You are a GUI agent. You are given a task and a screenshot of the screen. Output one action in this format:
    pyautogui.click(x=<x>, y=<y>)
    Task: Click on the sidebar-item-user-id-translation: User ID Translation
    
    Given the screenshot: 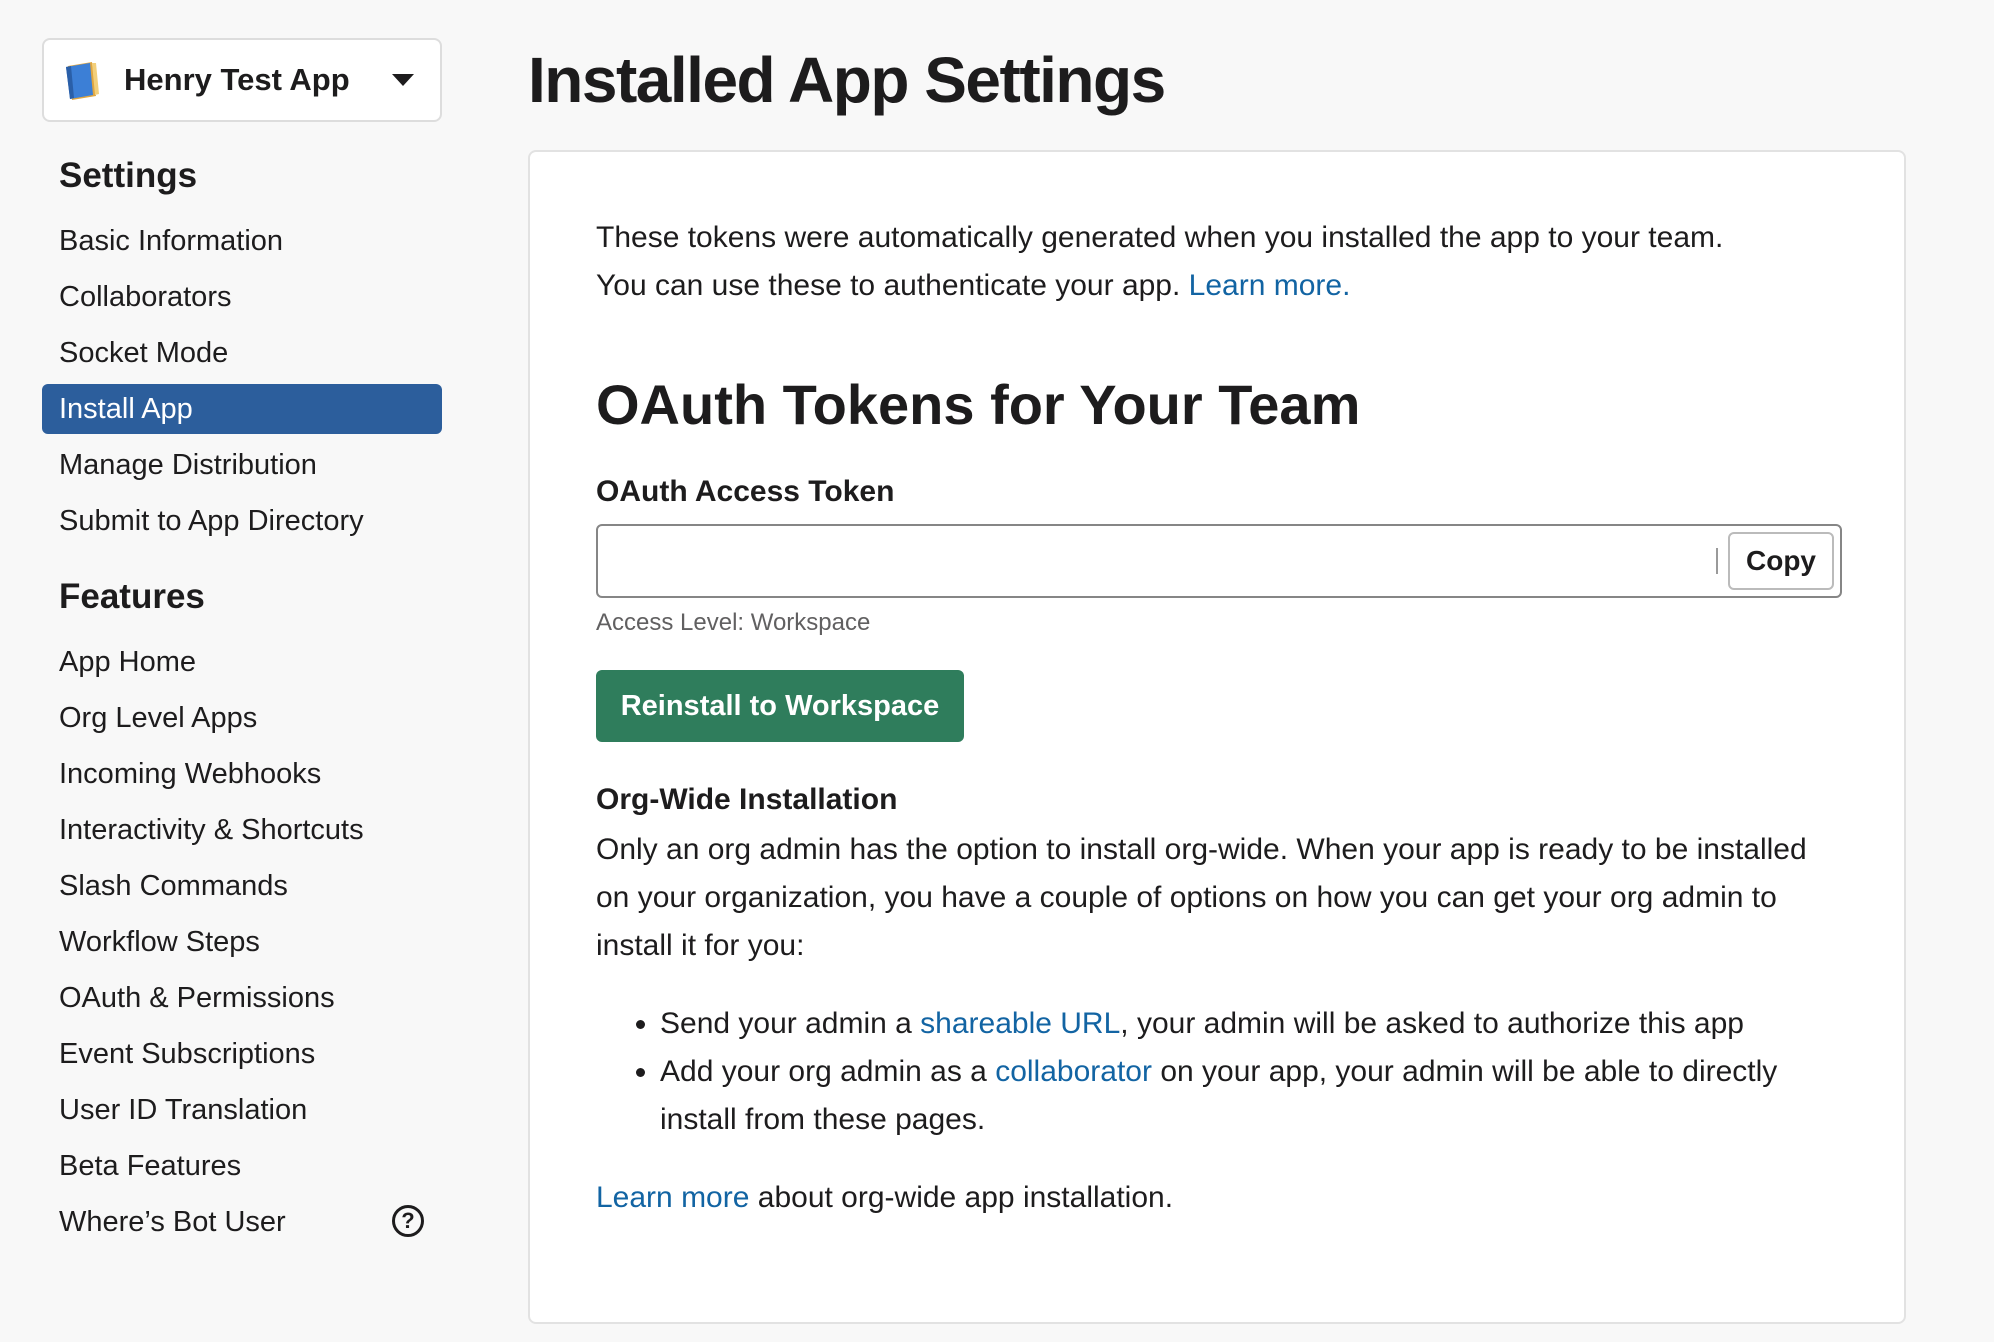 What is the action you would take?
    pyautogui.click(x=242, y=1110)
    